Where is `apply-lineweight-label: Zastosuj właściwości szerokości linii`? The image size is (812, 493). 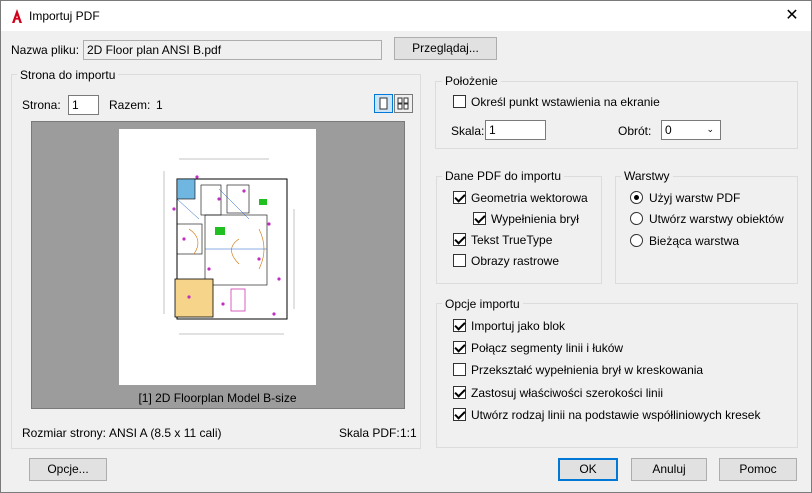
apply-lineweight-label: Zastosuj właściwości szerokości linii is located at coordinates (567, 393).